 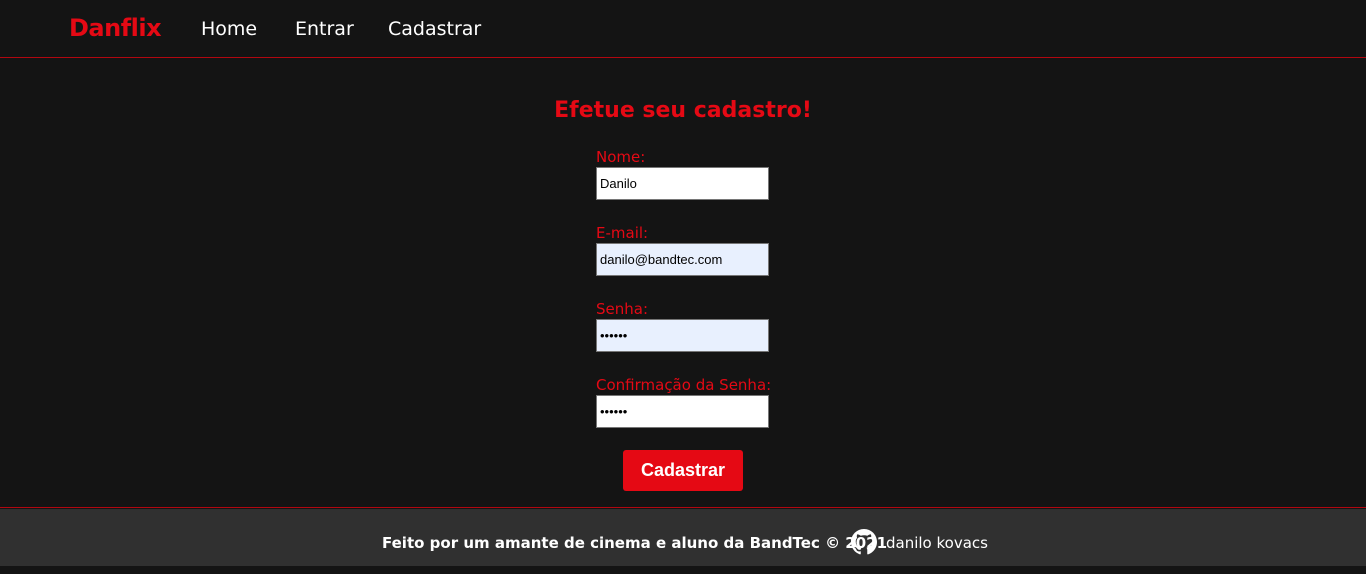 I want to click on password-label: Senha:, so click(x=622, y=309).